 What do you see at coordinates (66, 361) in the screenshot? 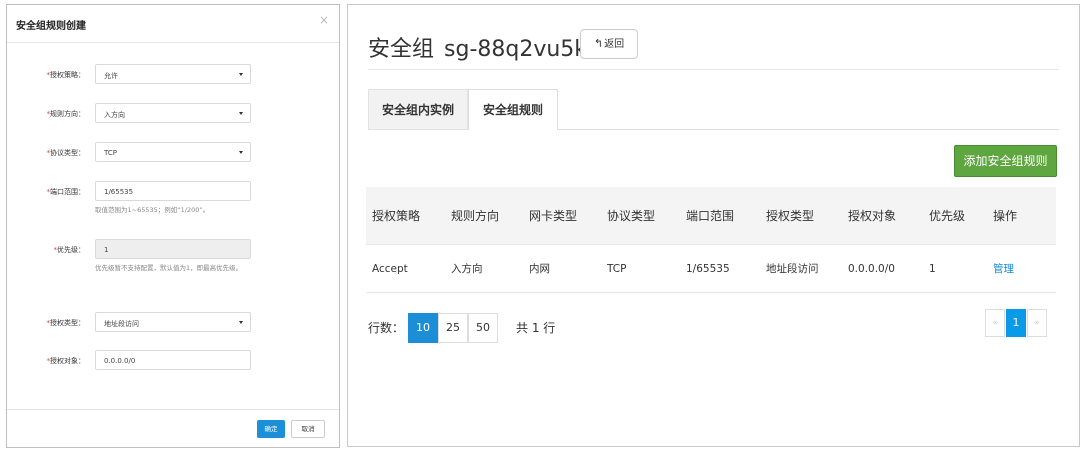
I see `auth-object-label: *授权对象：` at bounding box center [66, 361].